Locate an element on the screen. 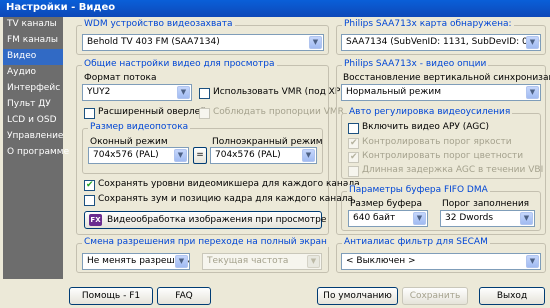 Image resolution: width=550 pixels, height=308 pixels. vmr-aspect-checkbox is located at coordinates (204, 113).